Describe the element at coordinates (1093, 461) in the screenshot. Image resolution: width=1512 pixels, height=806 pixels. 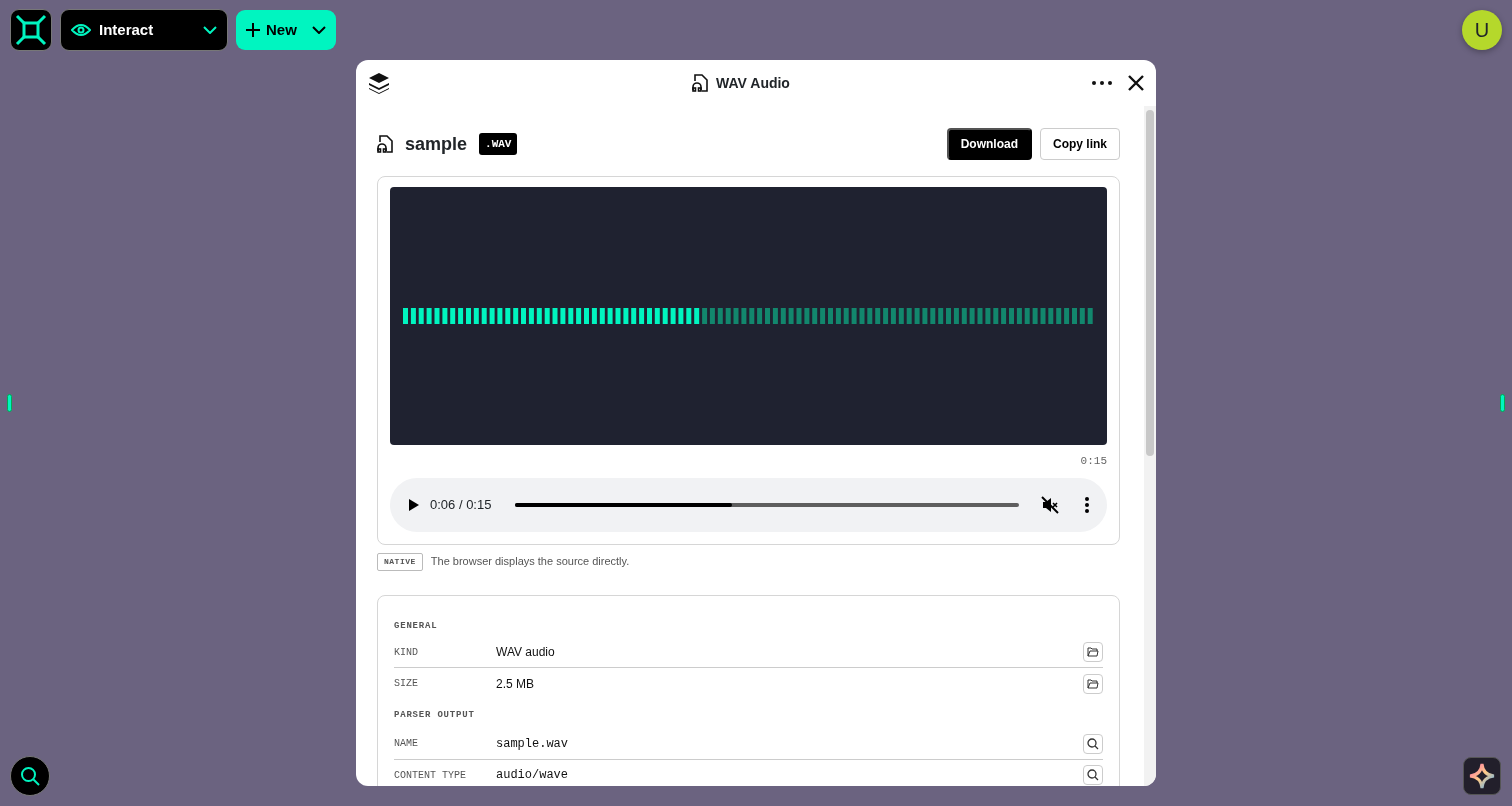
I see `duration-label: 0:15` at that location.